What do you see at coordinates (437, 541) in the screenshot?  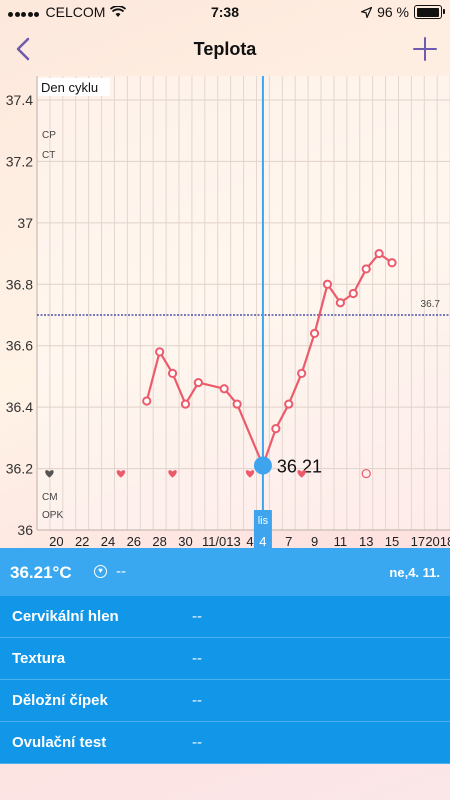 I see `x-tick-label: 2018` at bounding box center [437, 541].